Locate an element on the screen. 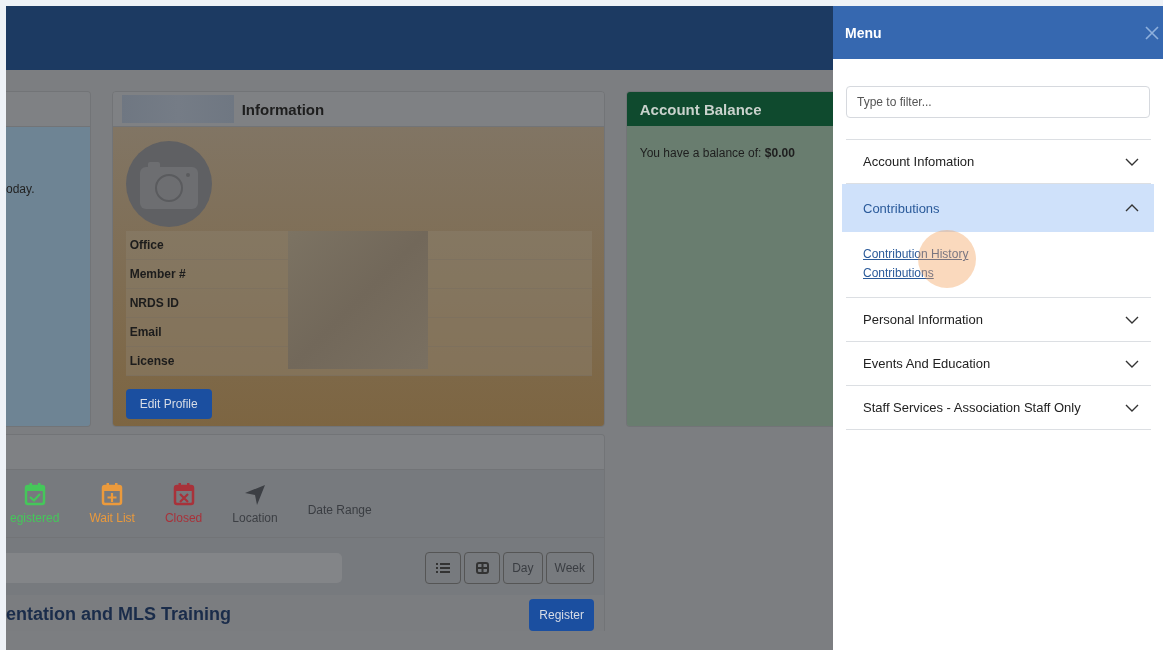  submenu-link: Contribution History is located at coordinates (916, 254).